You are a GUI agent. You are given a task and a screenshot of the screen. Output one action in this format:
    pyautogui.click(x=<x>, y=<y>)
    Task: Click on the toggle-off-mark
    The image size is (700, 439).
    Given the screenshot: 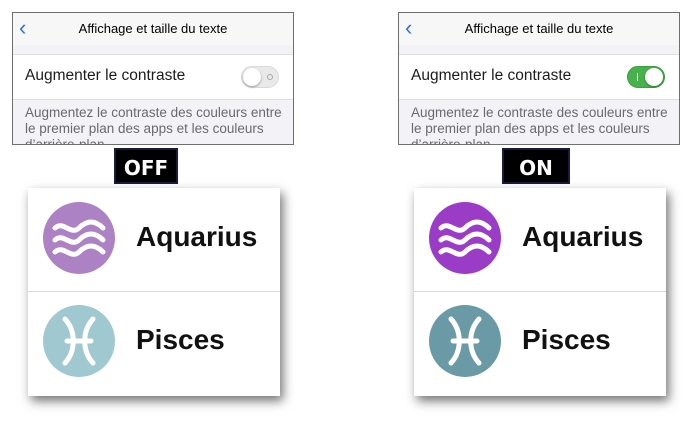 What is the action you would take?
    pyautogui.click(x=270, y=77)
    